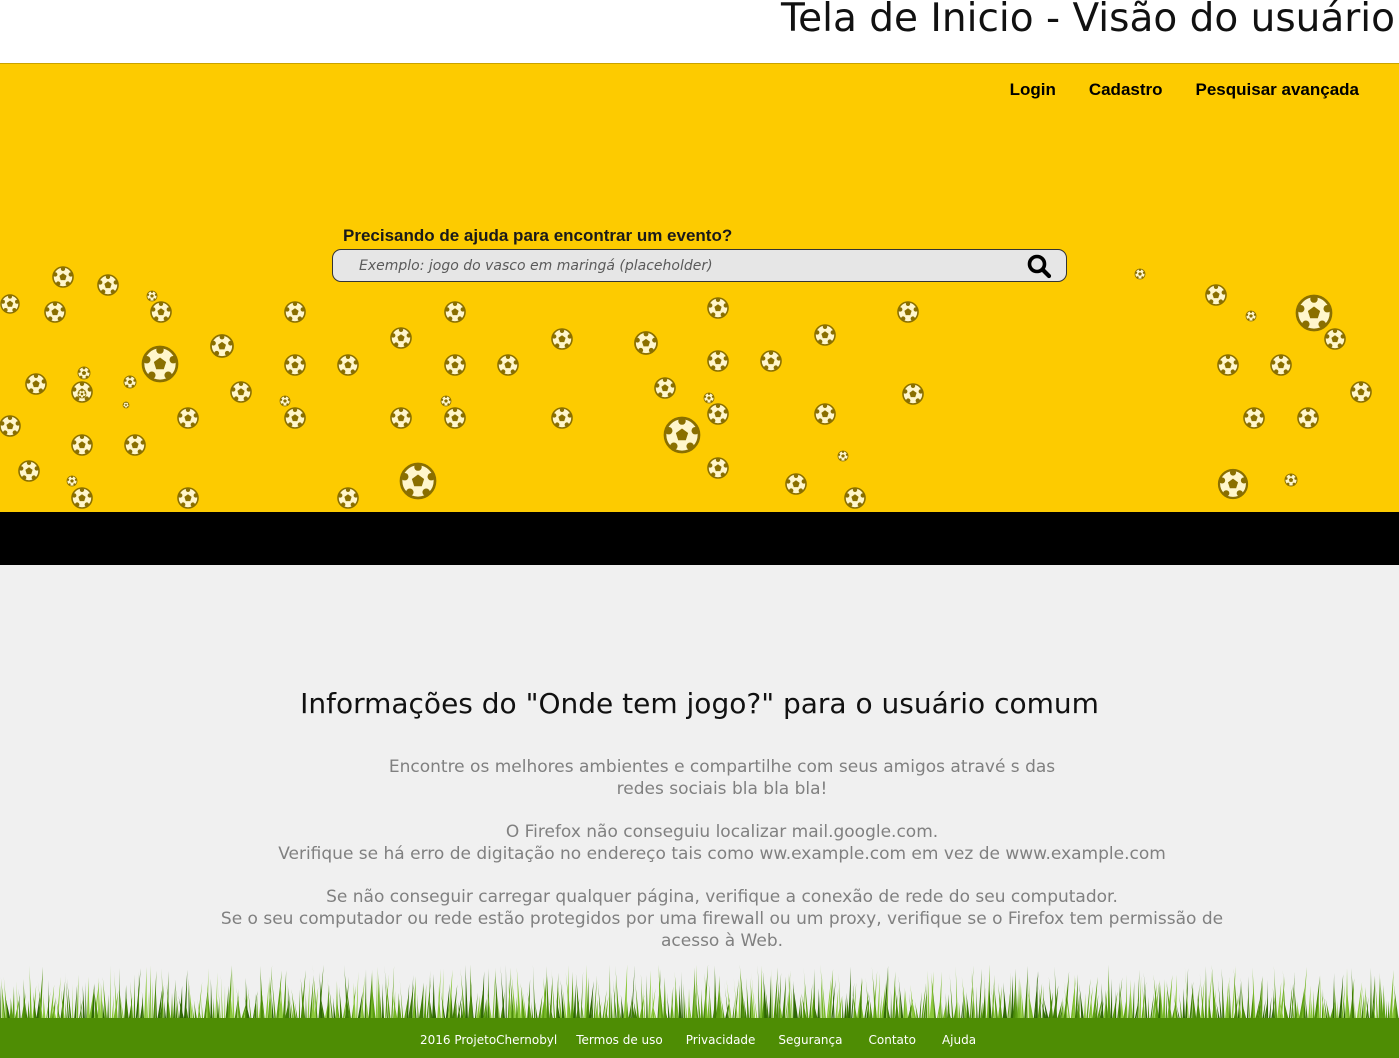 This screenshot has height=1058, width=1399. What do you see at coordinates (722, 788) in the screenshot?
I see `info-line: redes sociais bla bla bla!` at bounding box center [722, 788].